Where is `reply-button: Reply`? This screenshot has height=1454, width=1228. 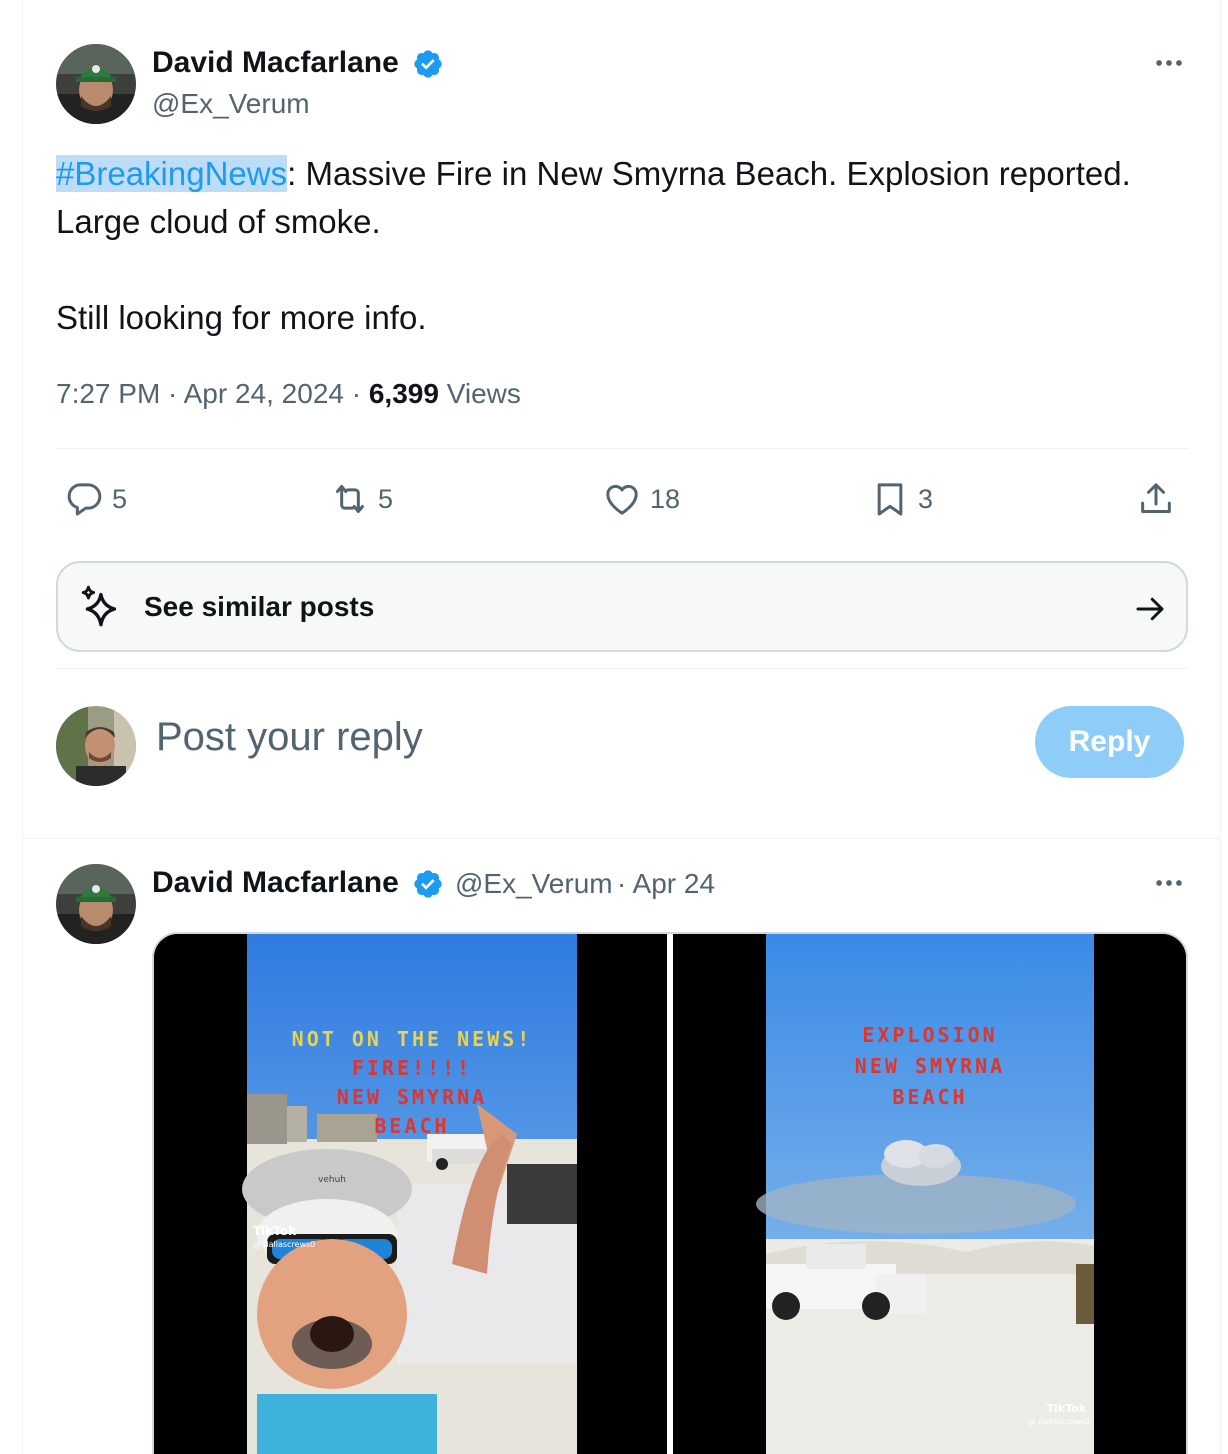
reply-button: Reply is located at coordinates (1109, 742).